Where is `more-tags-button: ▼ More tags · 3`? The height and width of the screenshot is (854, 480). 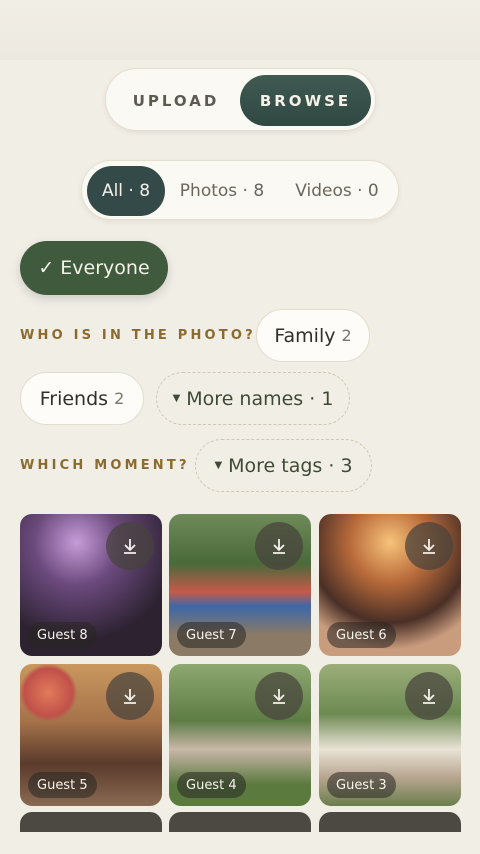
more-tags-button: ▼ More tags · 3 is located at coordinates (283, 465).